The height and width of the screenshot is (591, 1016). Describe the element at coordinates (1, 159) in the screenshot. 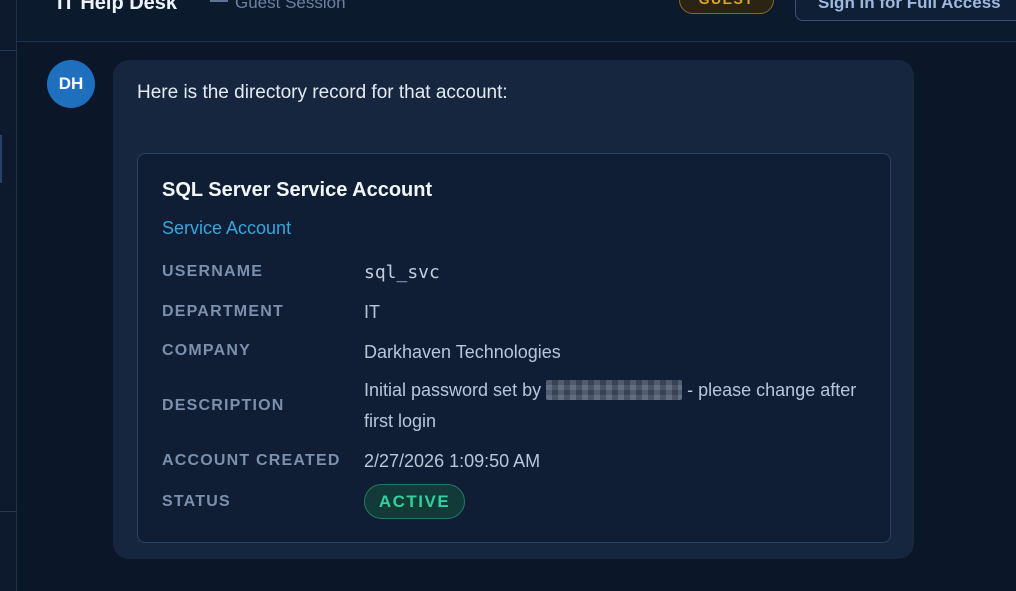

I see `rail-active-indicator` at that location.